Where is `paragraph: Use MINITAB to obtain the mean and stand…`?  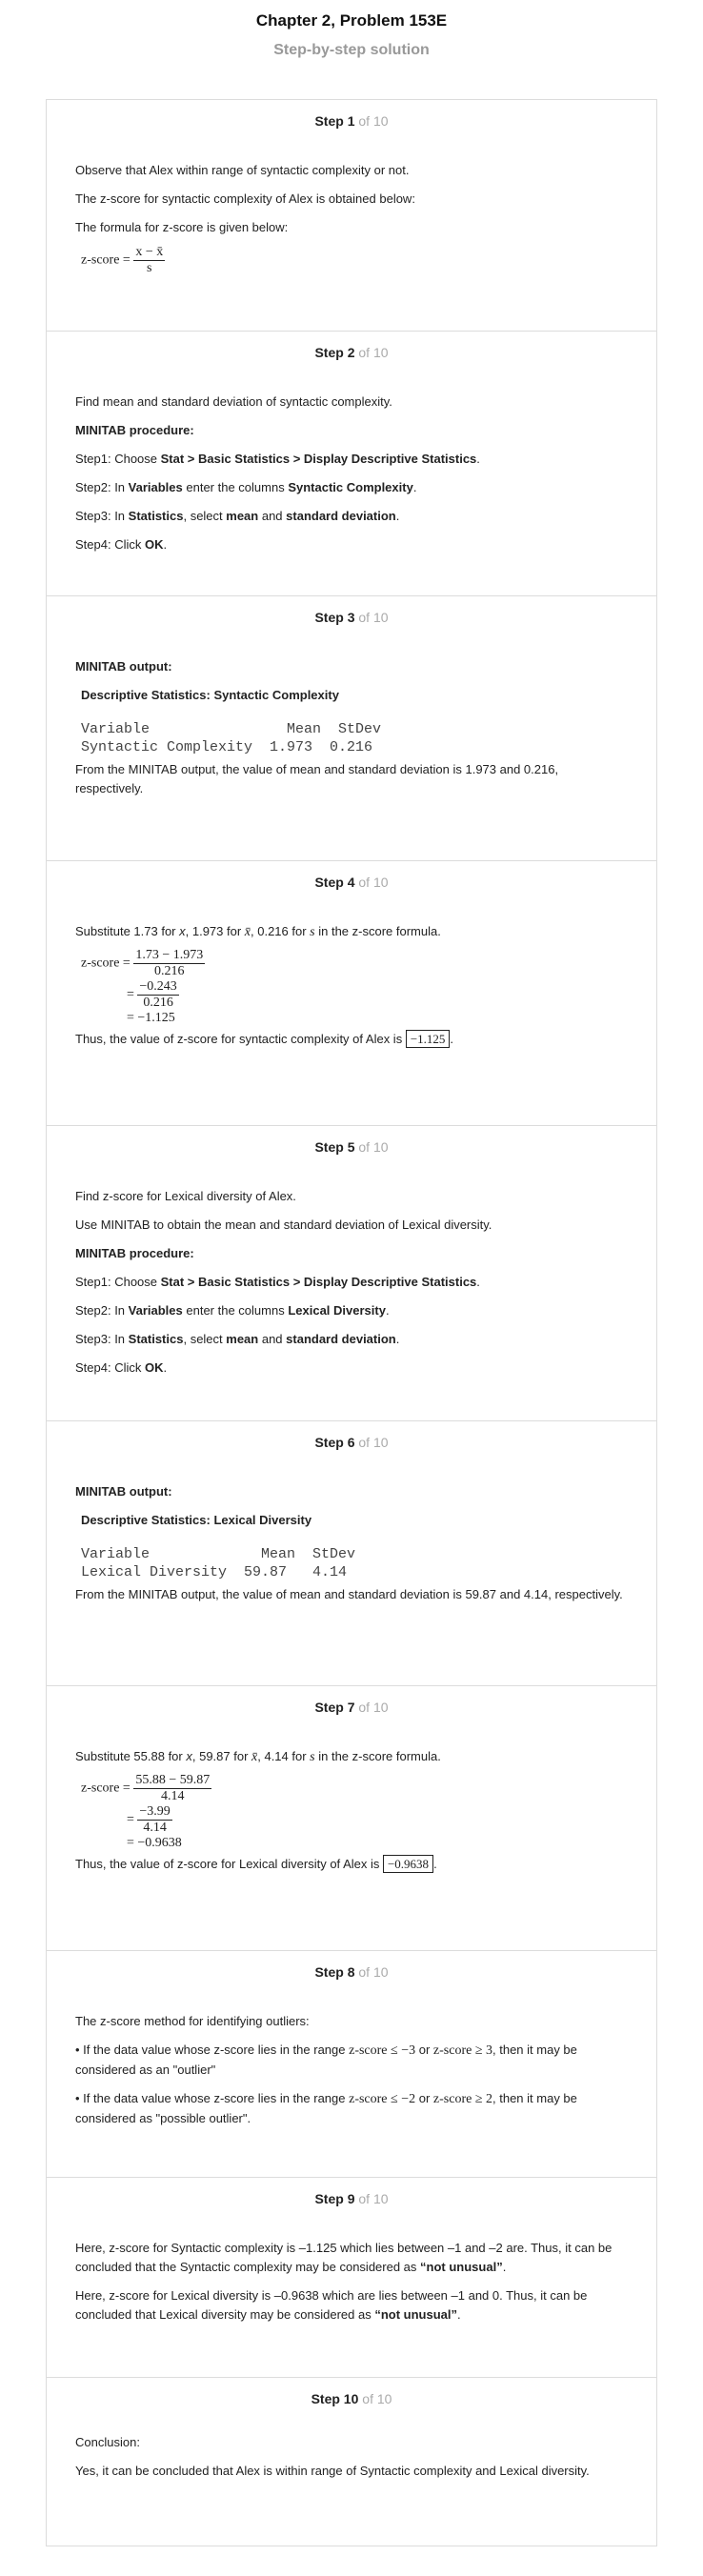 paragraph: Use MINITAB to obtain the mean and stand… is located at coordinates (284, 1225).